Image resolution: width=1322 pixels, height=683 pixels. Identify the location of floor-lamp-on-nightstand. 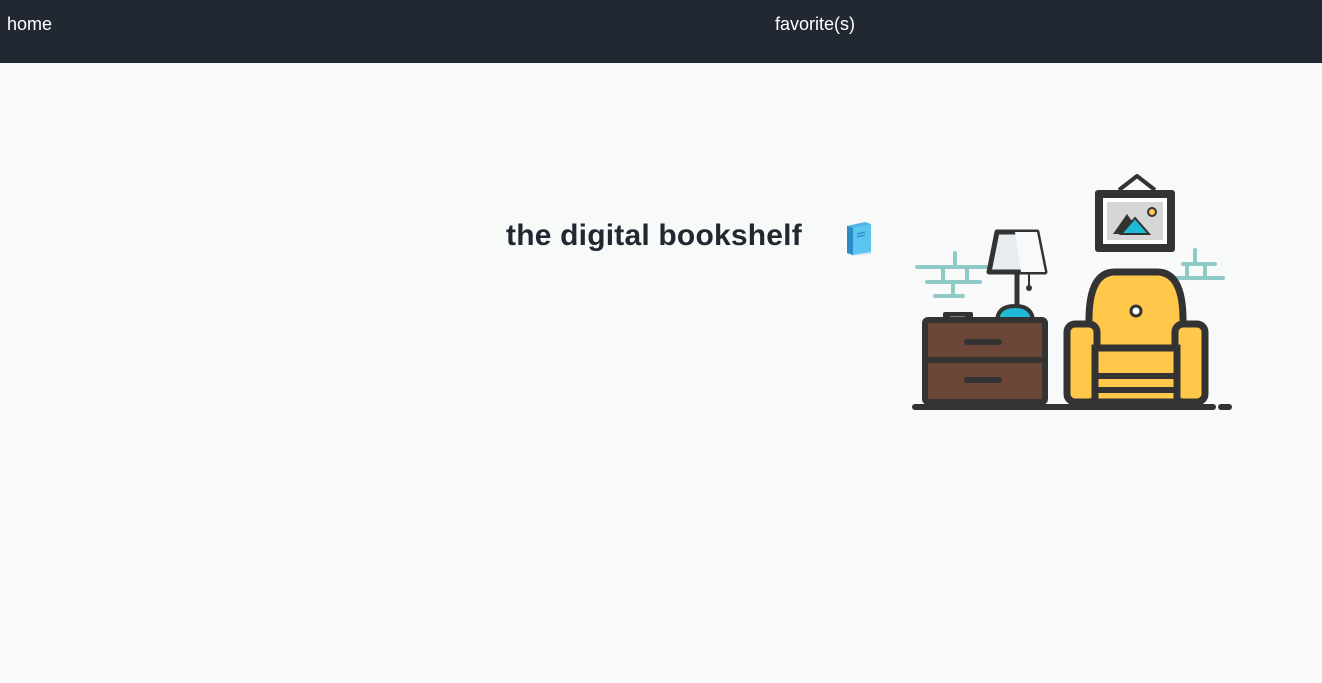
(1017, 276).